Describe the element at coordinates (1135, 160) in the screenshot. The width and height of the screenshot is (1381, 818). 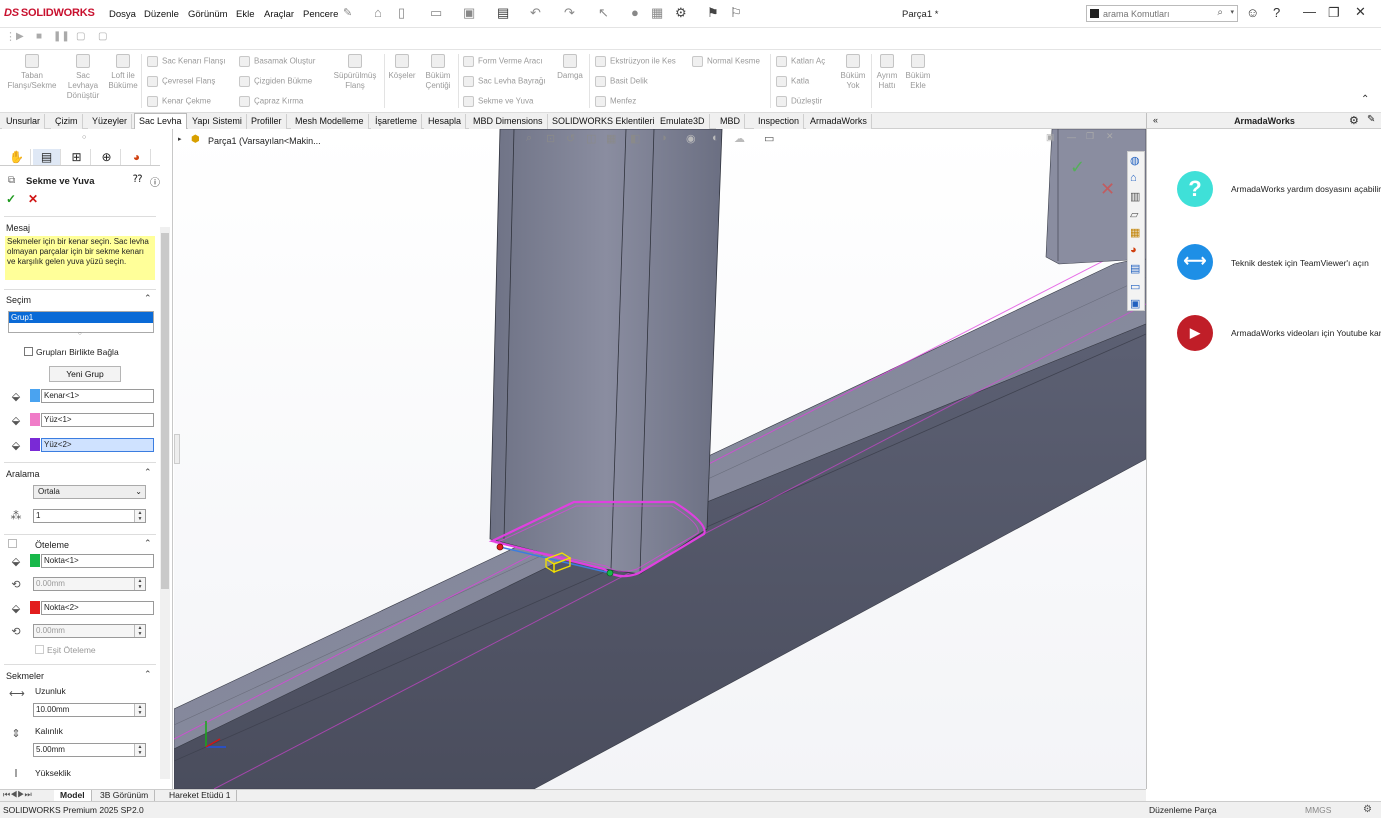
I see `solidworks-resources-icon: ◍` at that location.